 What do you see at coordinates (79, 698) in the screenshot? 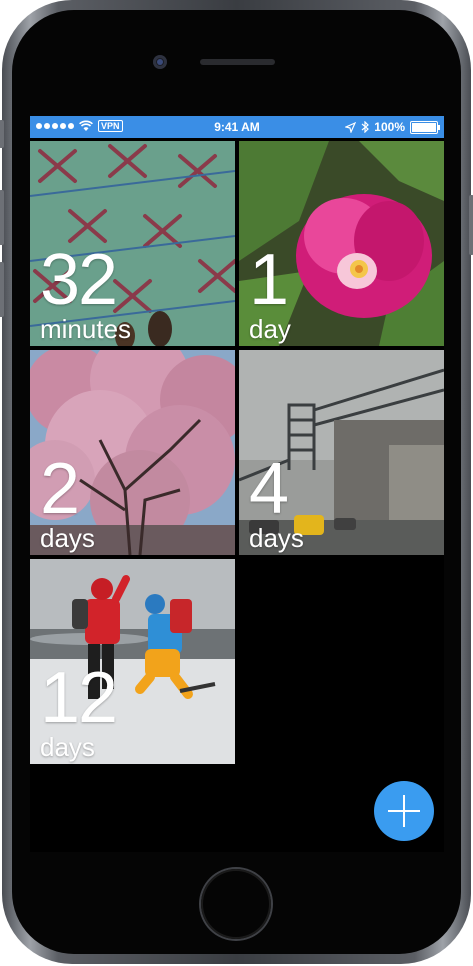
I see `tile-count: 12` at bounding box center [79, 698].